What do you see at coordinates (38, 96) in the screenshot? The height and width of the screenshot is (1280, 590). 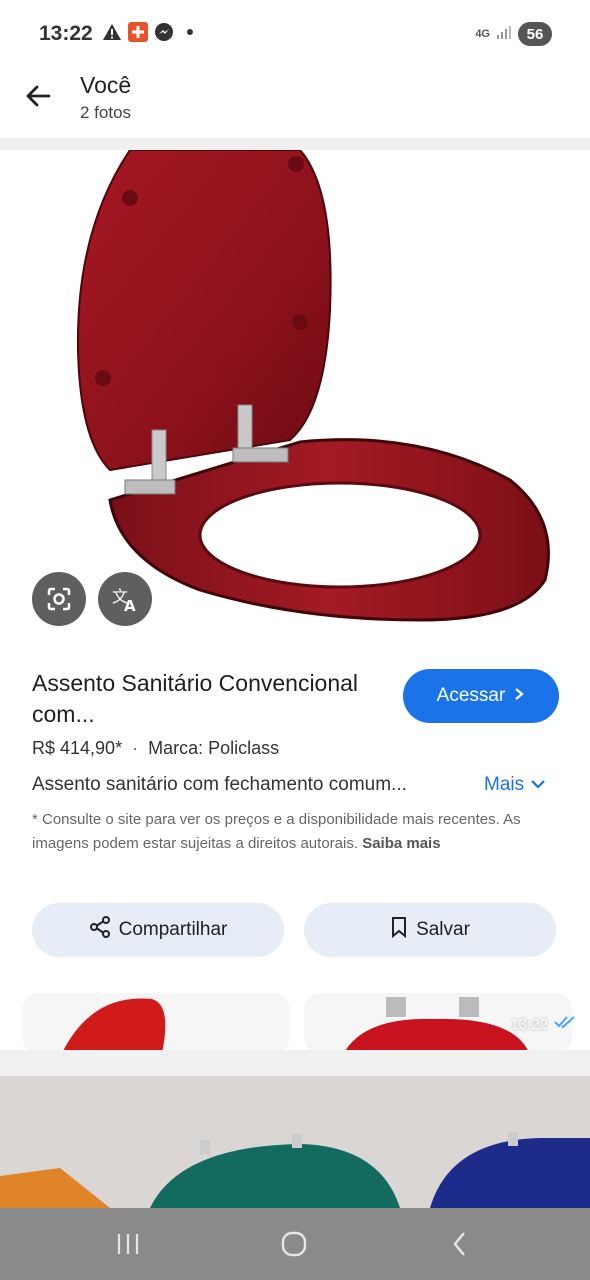 I see `back-arrow-icon` at bounding box center [38, 96].